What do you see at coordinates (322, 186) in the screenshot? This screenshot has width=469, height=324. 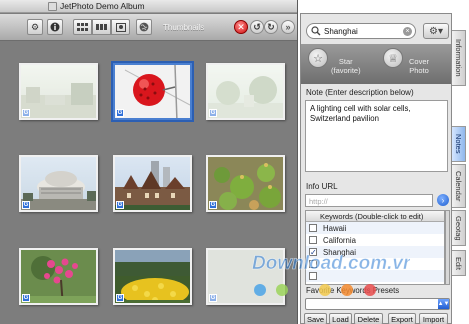 I see `info-url-label: Info URL` at bounding box center [322, 186].